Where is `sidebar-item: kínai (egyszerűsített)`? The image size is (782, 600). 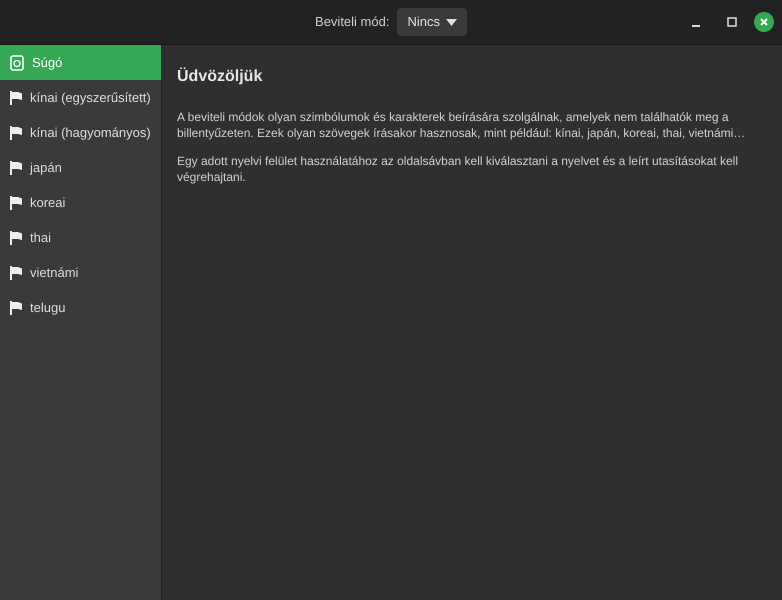
sidebar-item: kínai (egyszerűsített) is located at coordinates (80, 97).